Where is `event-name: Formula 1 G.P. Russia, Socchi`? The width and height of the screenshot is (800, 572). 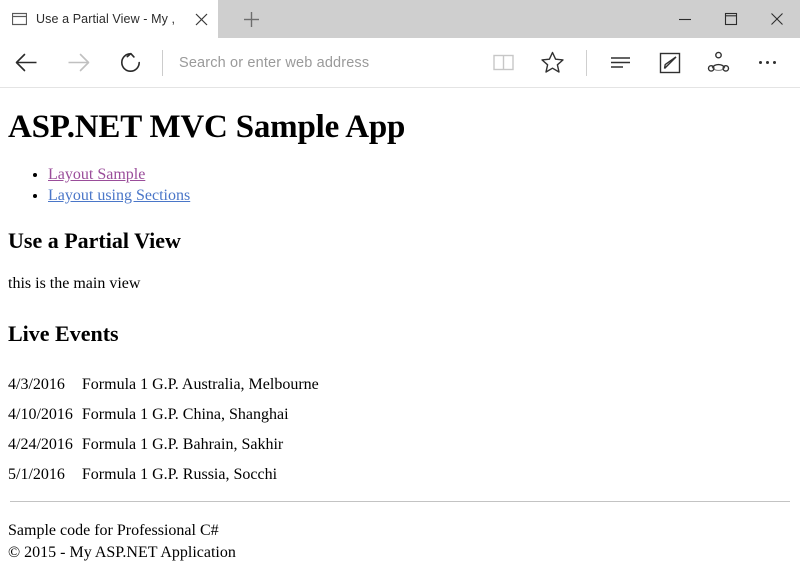
event-name: Formula 1 G.P. Russia, Socchi is located at coordinates (179, 474).